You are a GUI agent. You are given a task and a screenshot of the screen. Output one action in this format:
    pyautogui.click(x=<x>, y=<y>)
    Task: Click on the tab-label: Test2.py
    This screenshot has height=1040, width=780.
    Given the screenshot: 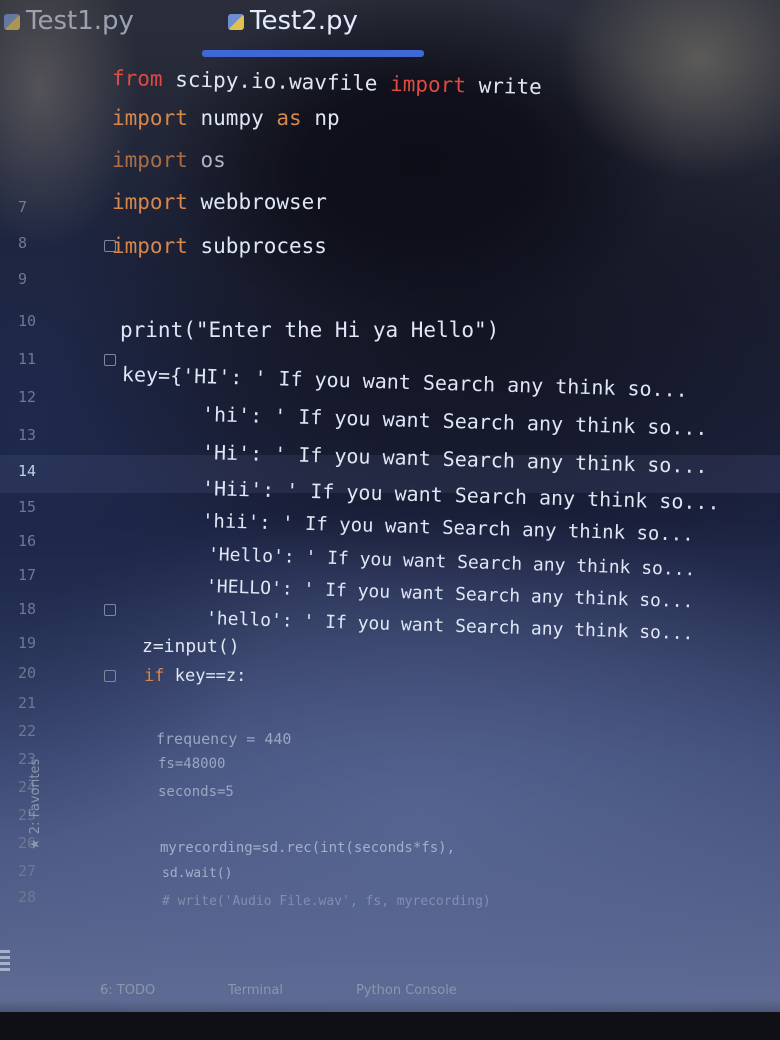 What is the action you would take?
    pyautogui.click(x=304, y=21)
    